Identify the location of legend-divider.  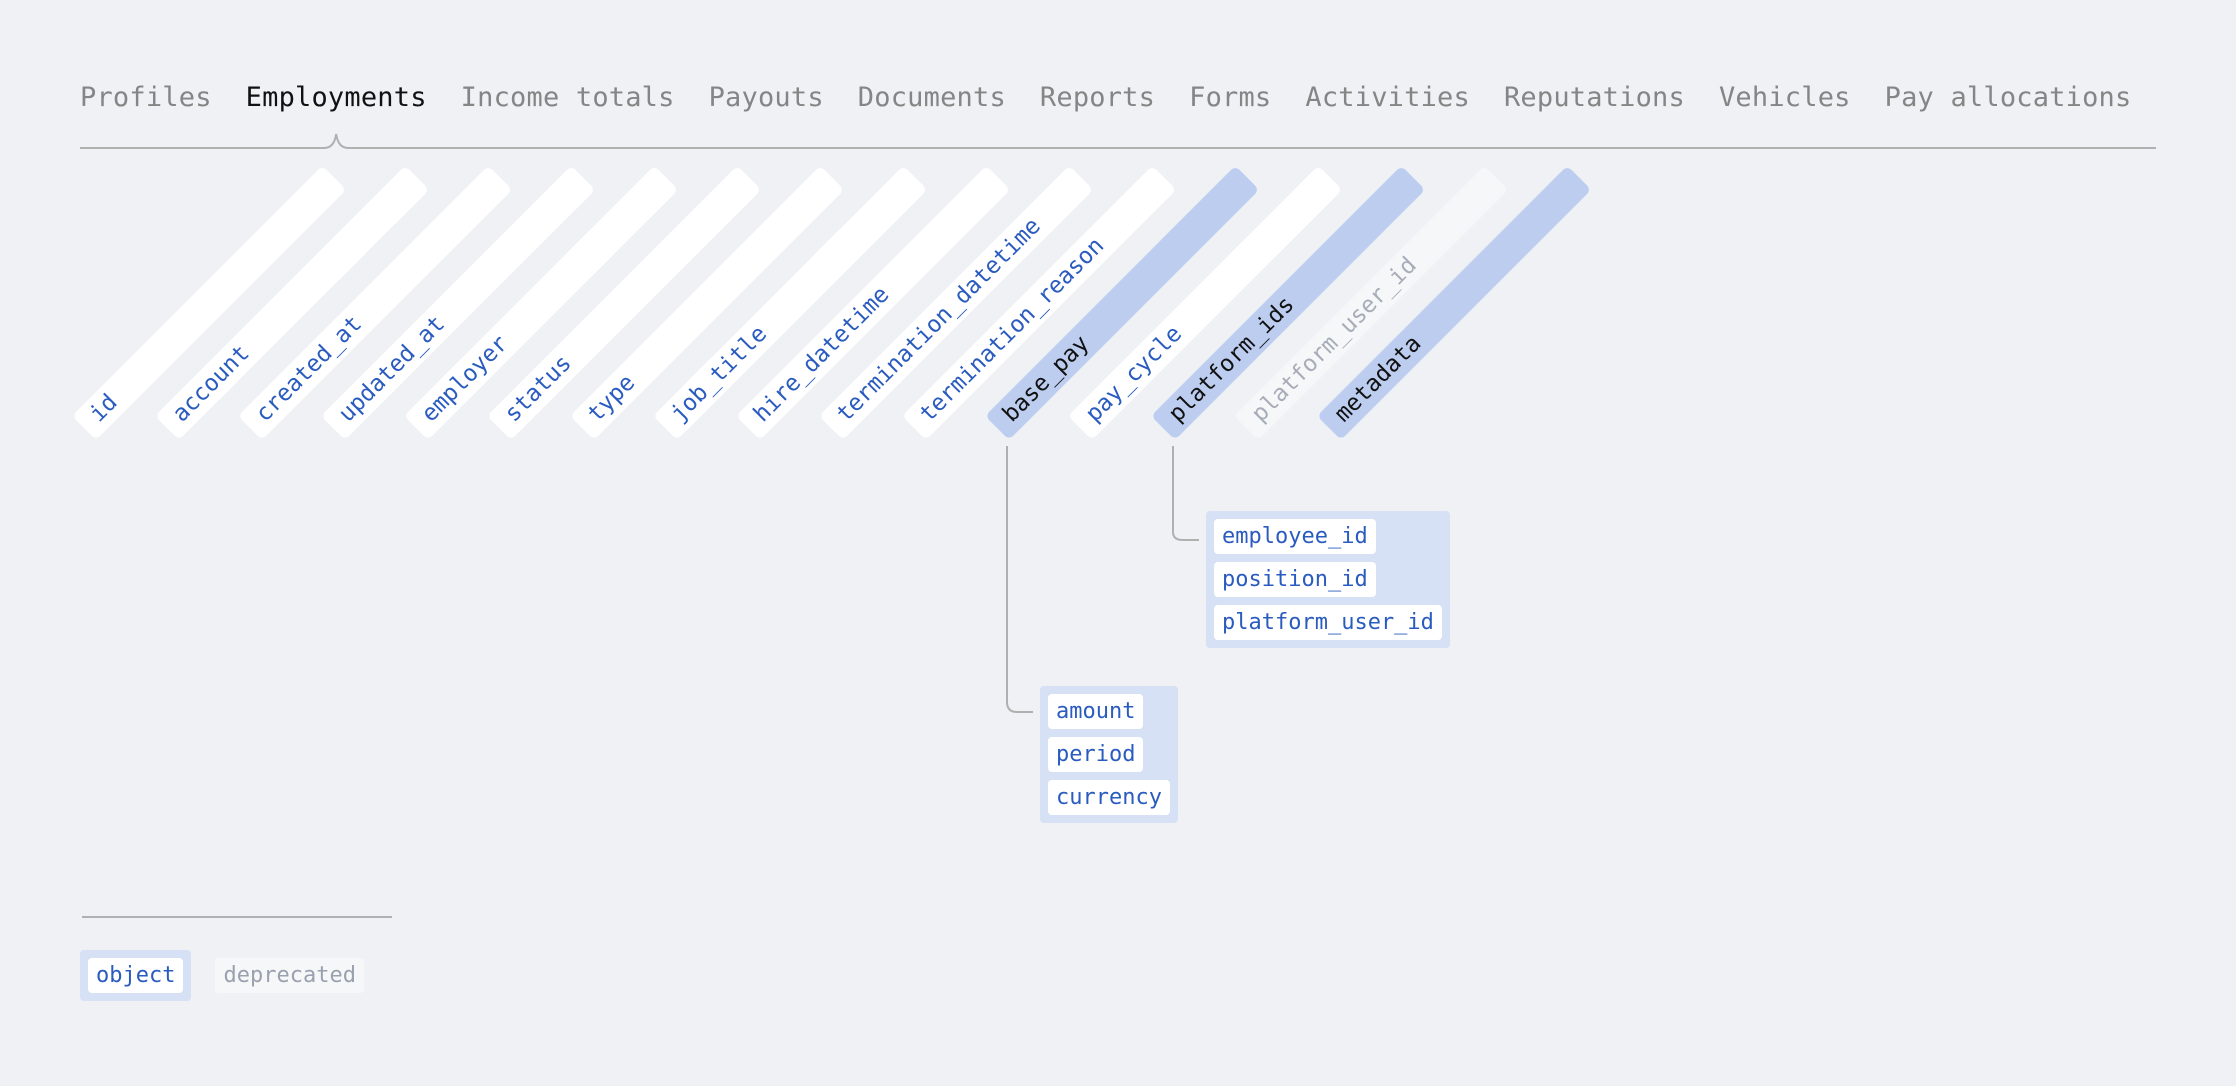
(237, 917).